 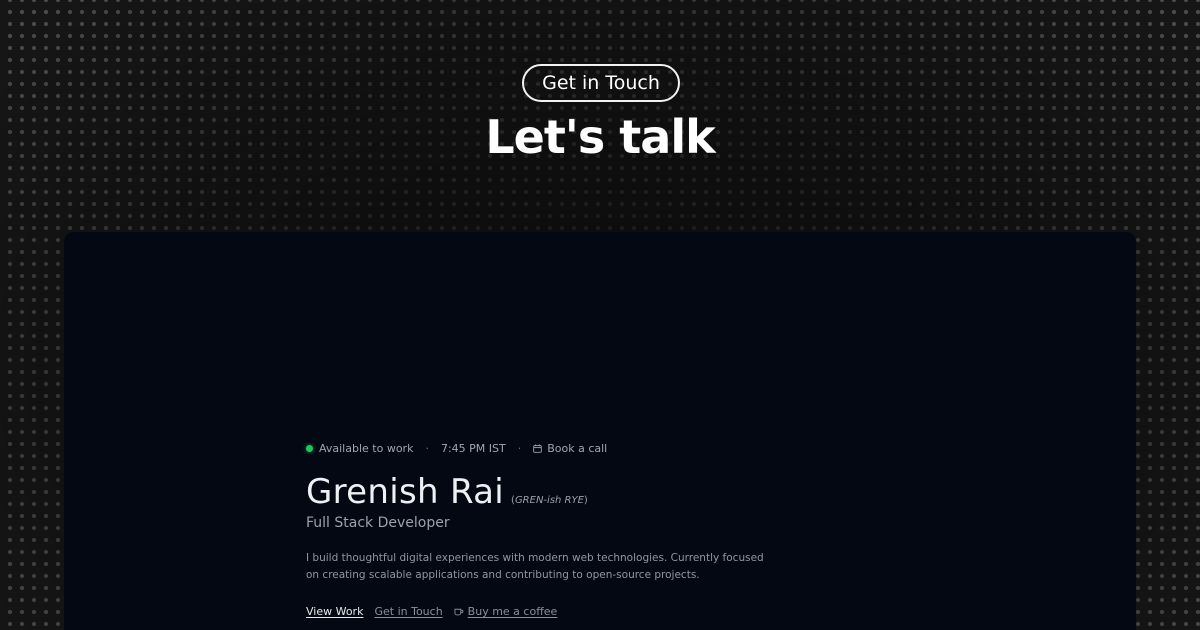 I want to click on coffee-cup-icon, so click(x=459, y=611).